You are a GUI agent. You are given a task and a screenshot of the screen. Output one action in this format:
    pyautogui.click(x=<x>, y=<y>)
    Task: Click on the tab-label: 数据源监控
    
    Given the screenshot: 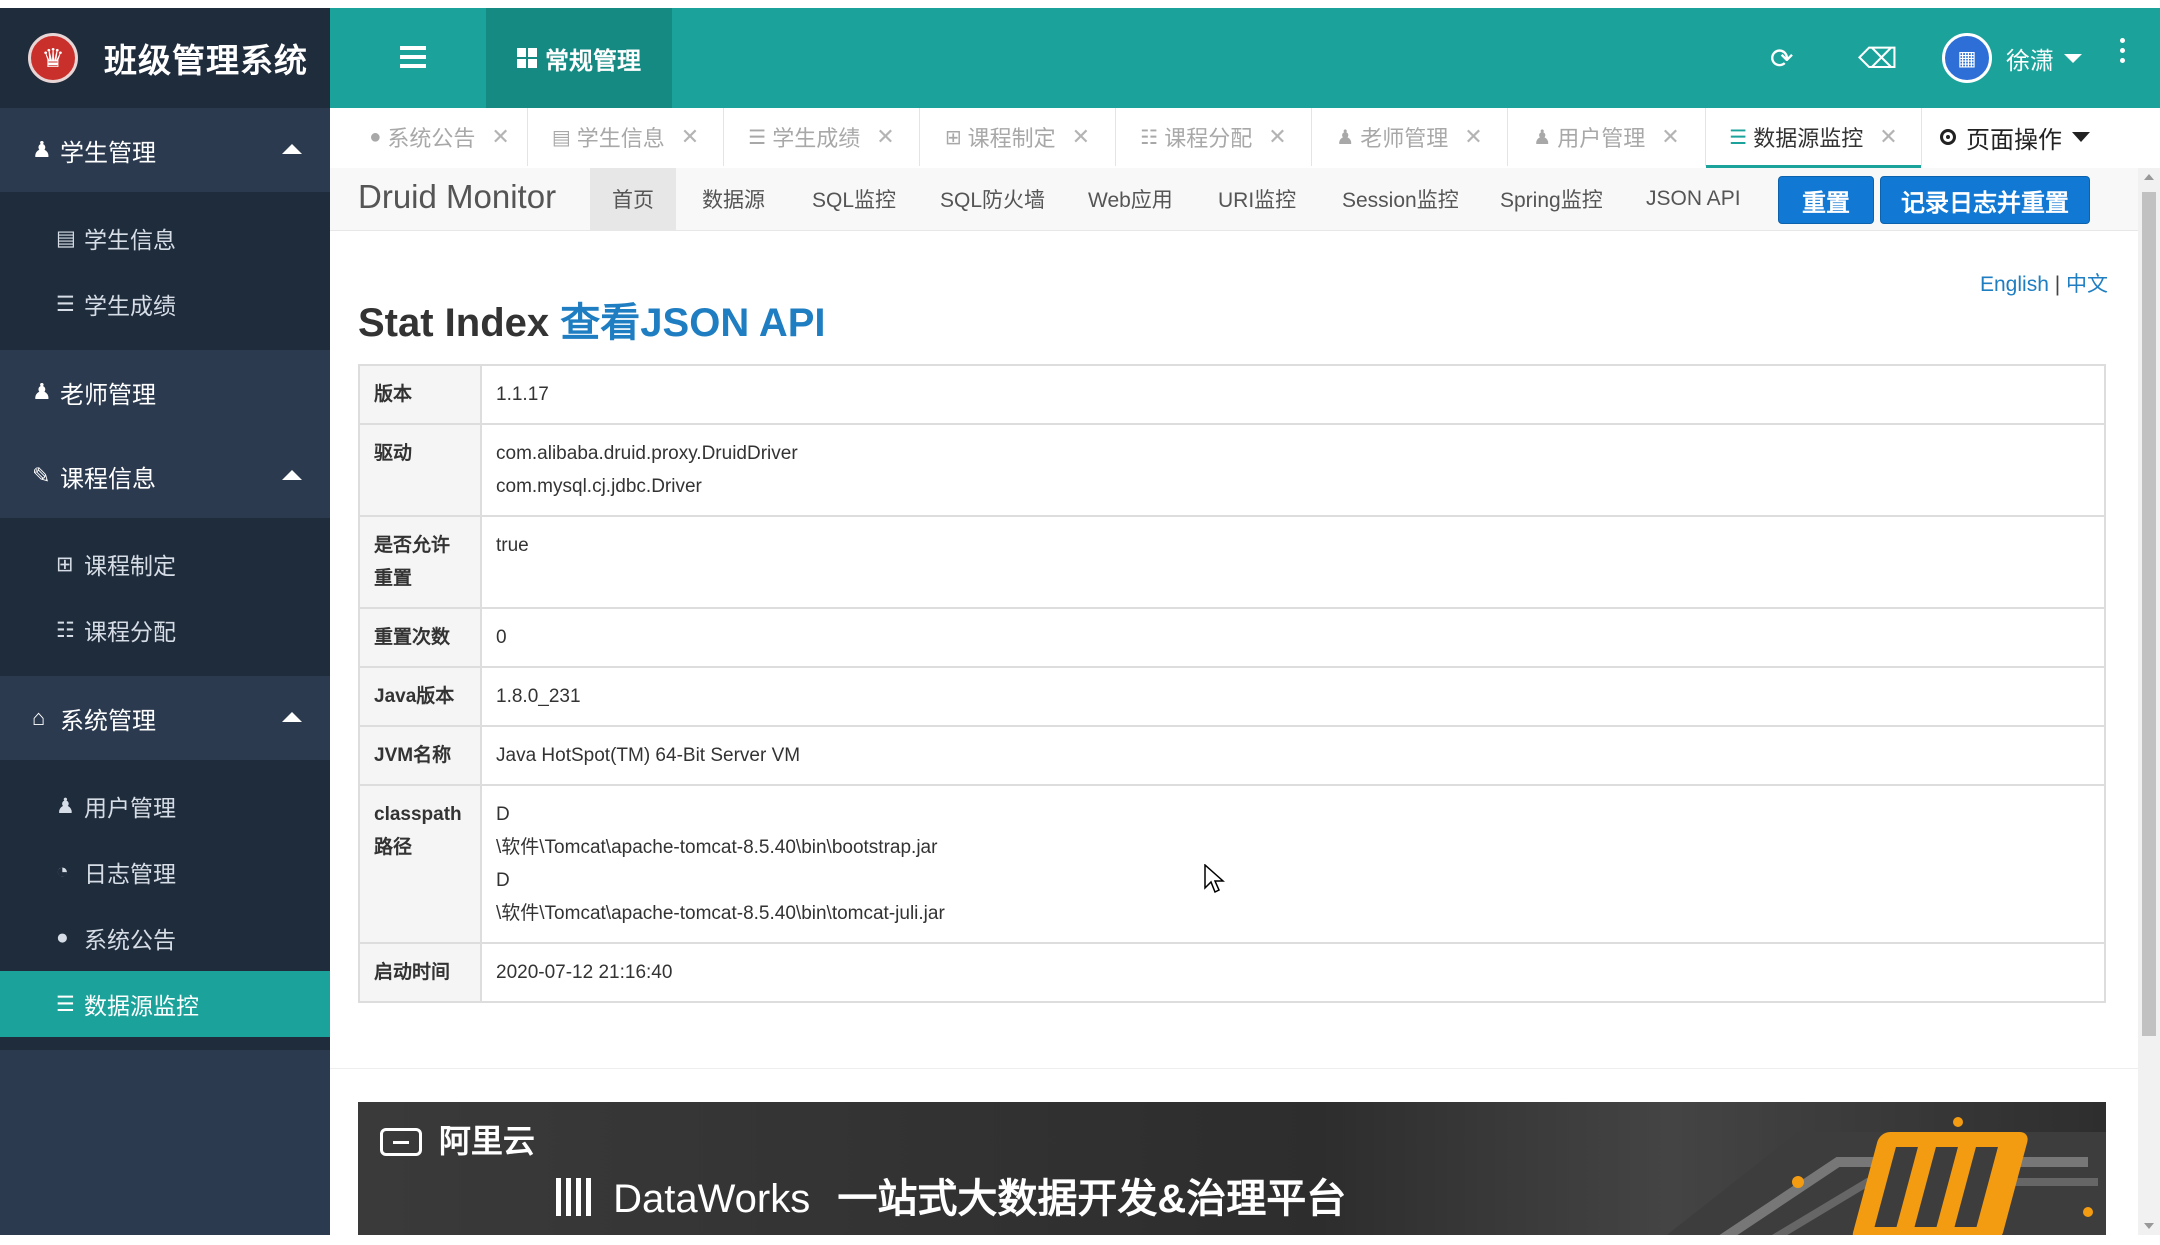 What is the action you would take?
    pyautogui.click(x=1808, y=138)
    